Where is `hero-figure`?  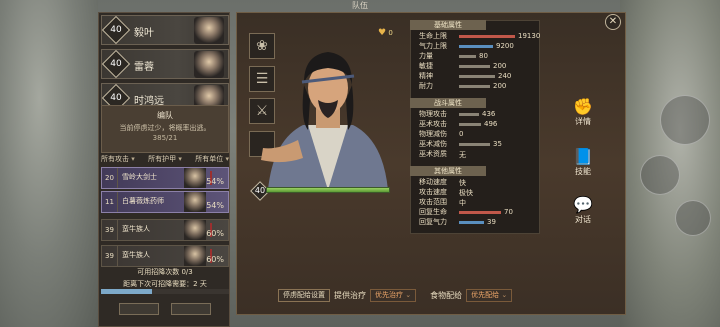 hero-figure is located at coordinates (324, 121).